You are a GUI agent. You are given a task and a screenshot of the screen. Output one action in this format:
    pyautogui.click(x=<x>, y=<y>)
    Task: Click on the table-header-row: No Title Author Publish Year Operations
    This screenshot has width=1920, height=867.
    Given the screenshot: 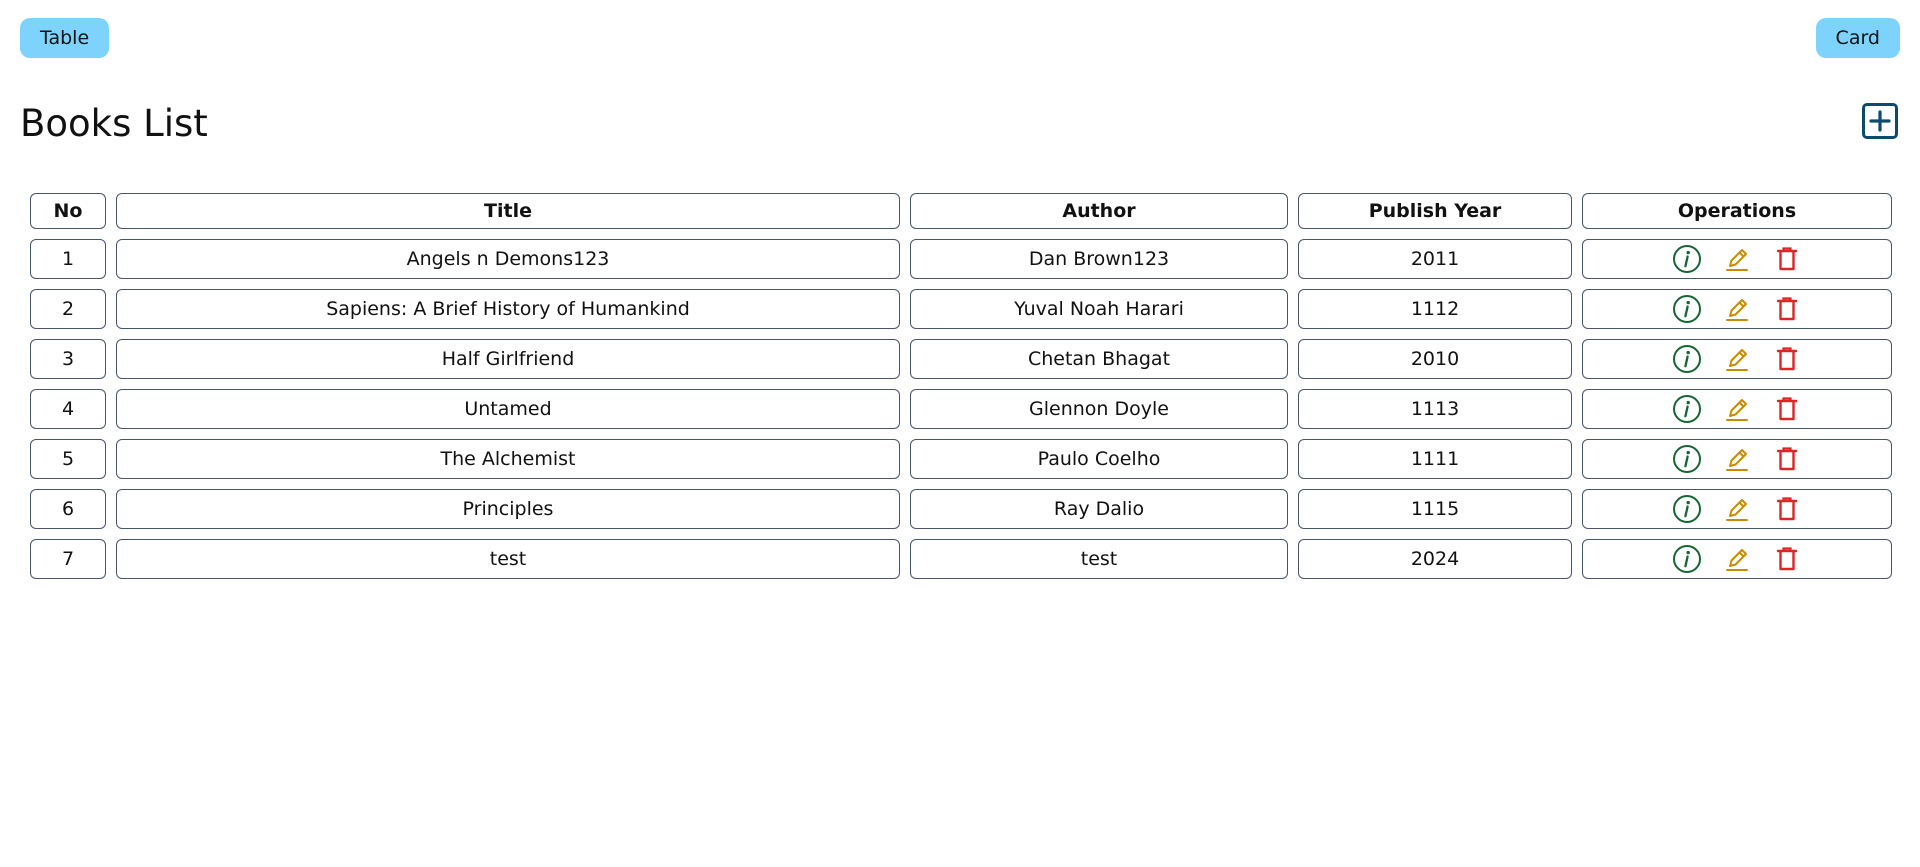 What is the action you would take?
    pyautogui.click(x=961, y=211)
    